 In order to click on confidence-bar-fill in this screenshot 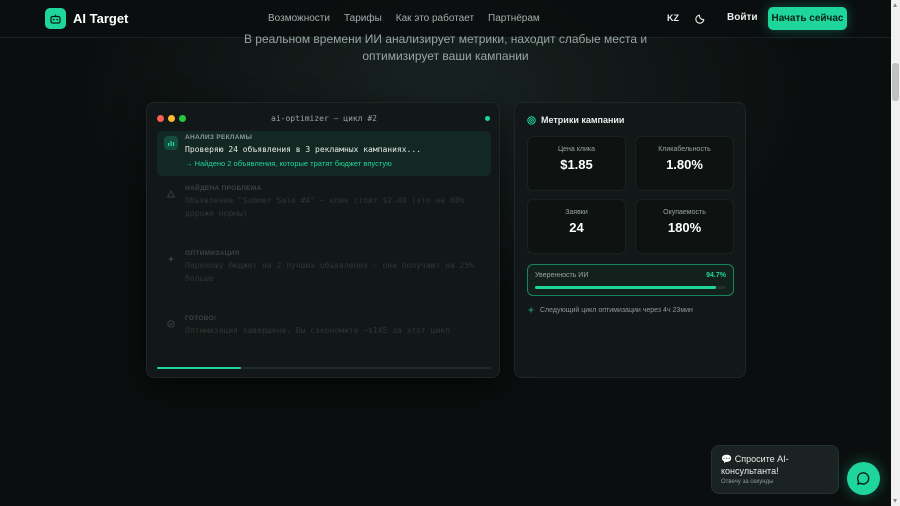, I will do `click(625, 287)`.